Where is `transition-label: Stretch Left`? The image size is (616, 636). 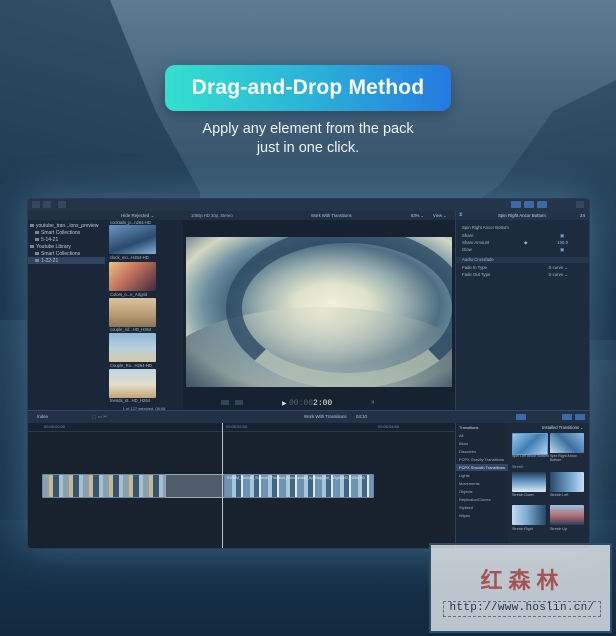
transition-label: Stretch Left is located at coordinates (559, 495).